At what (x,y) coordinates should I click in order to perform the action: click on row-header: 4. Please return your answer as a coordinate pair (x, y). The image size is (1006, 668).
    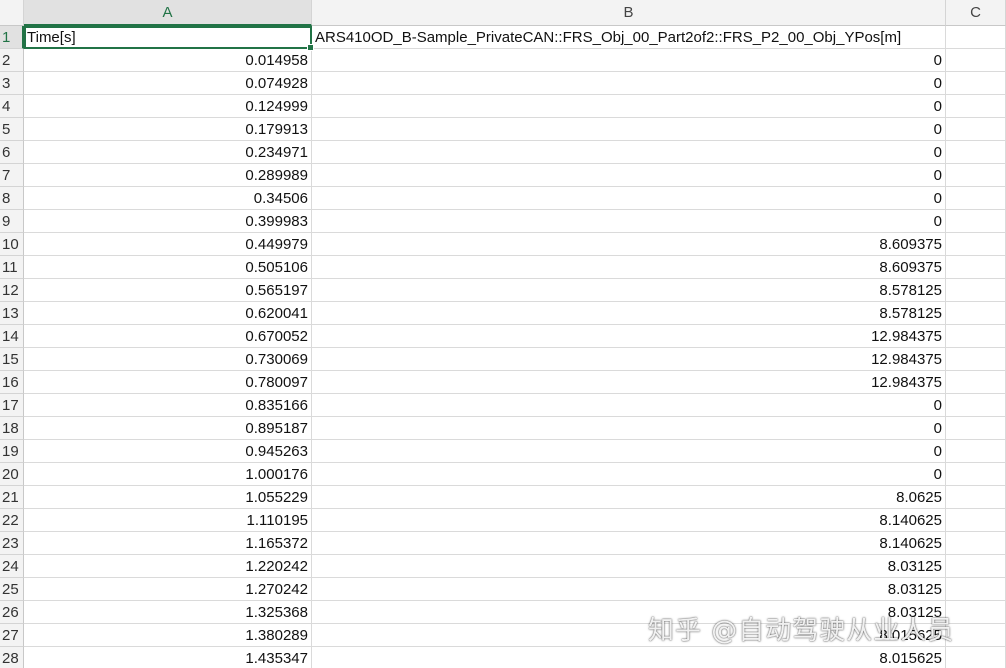
    Looking at the image, I should click on (12, 106).